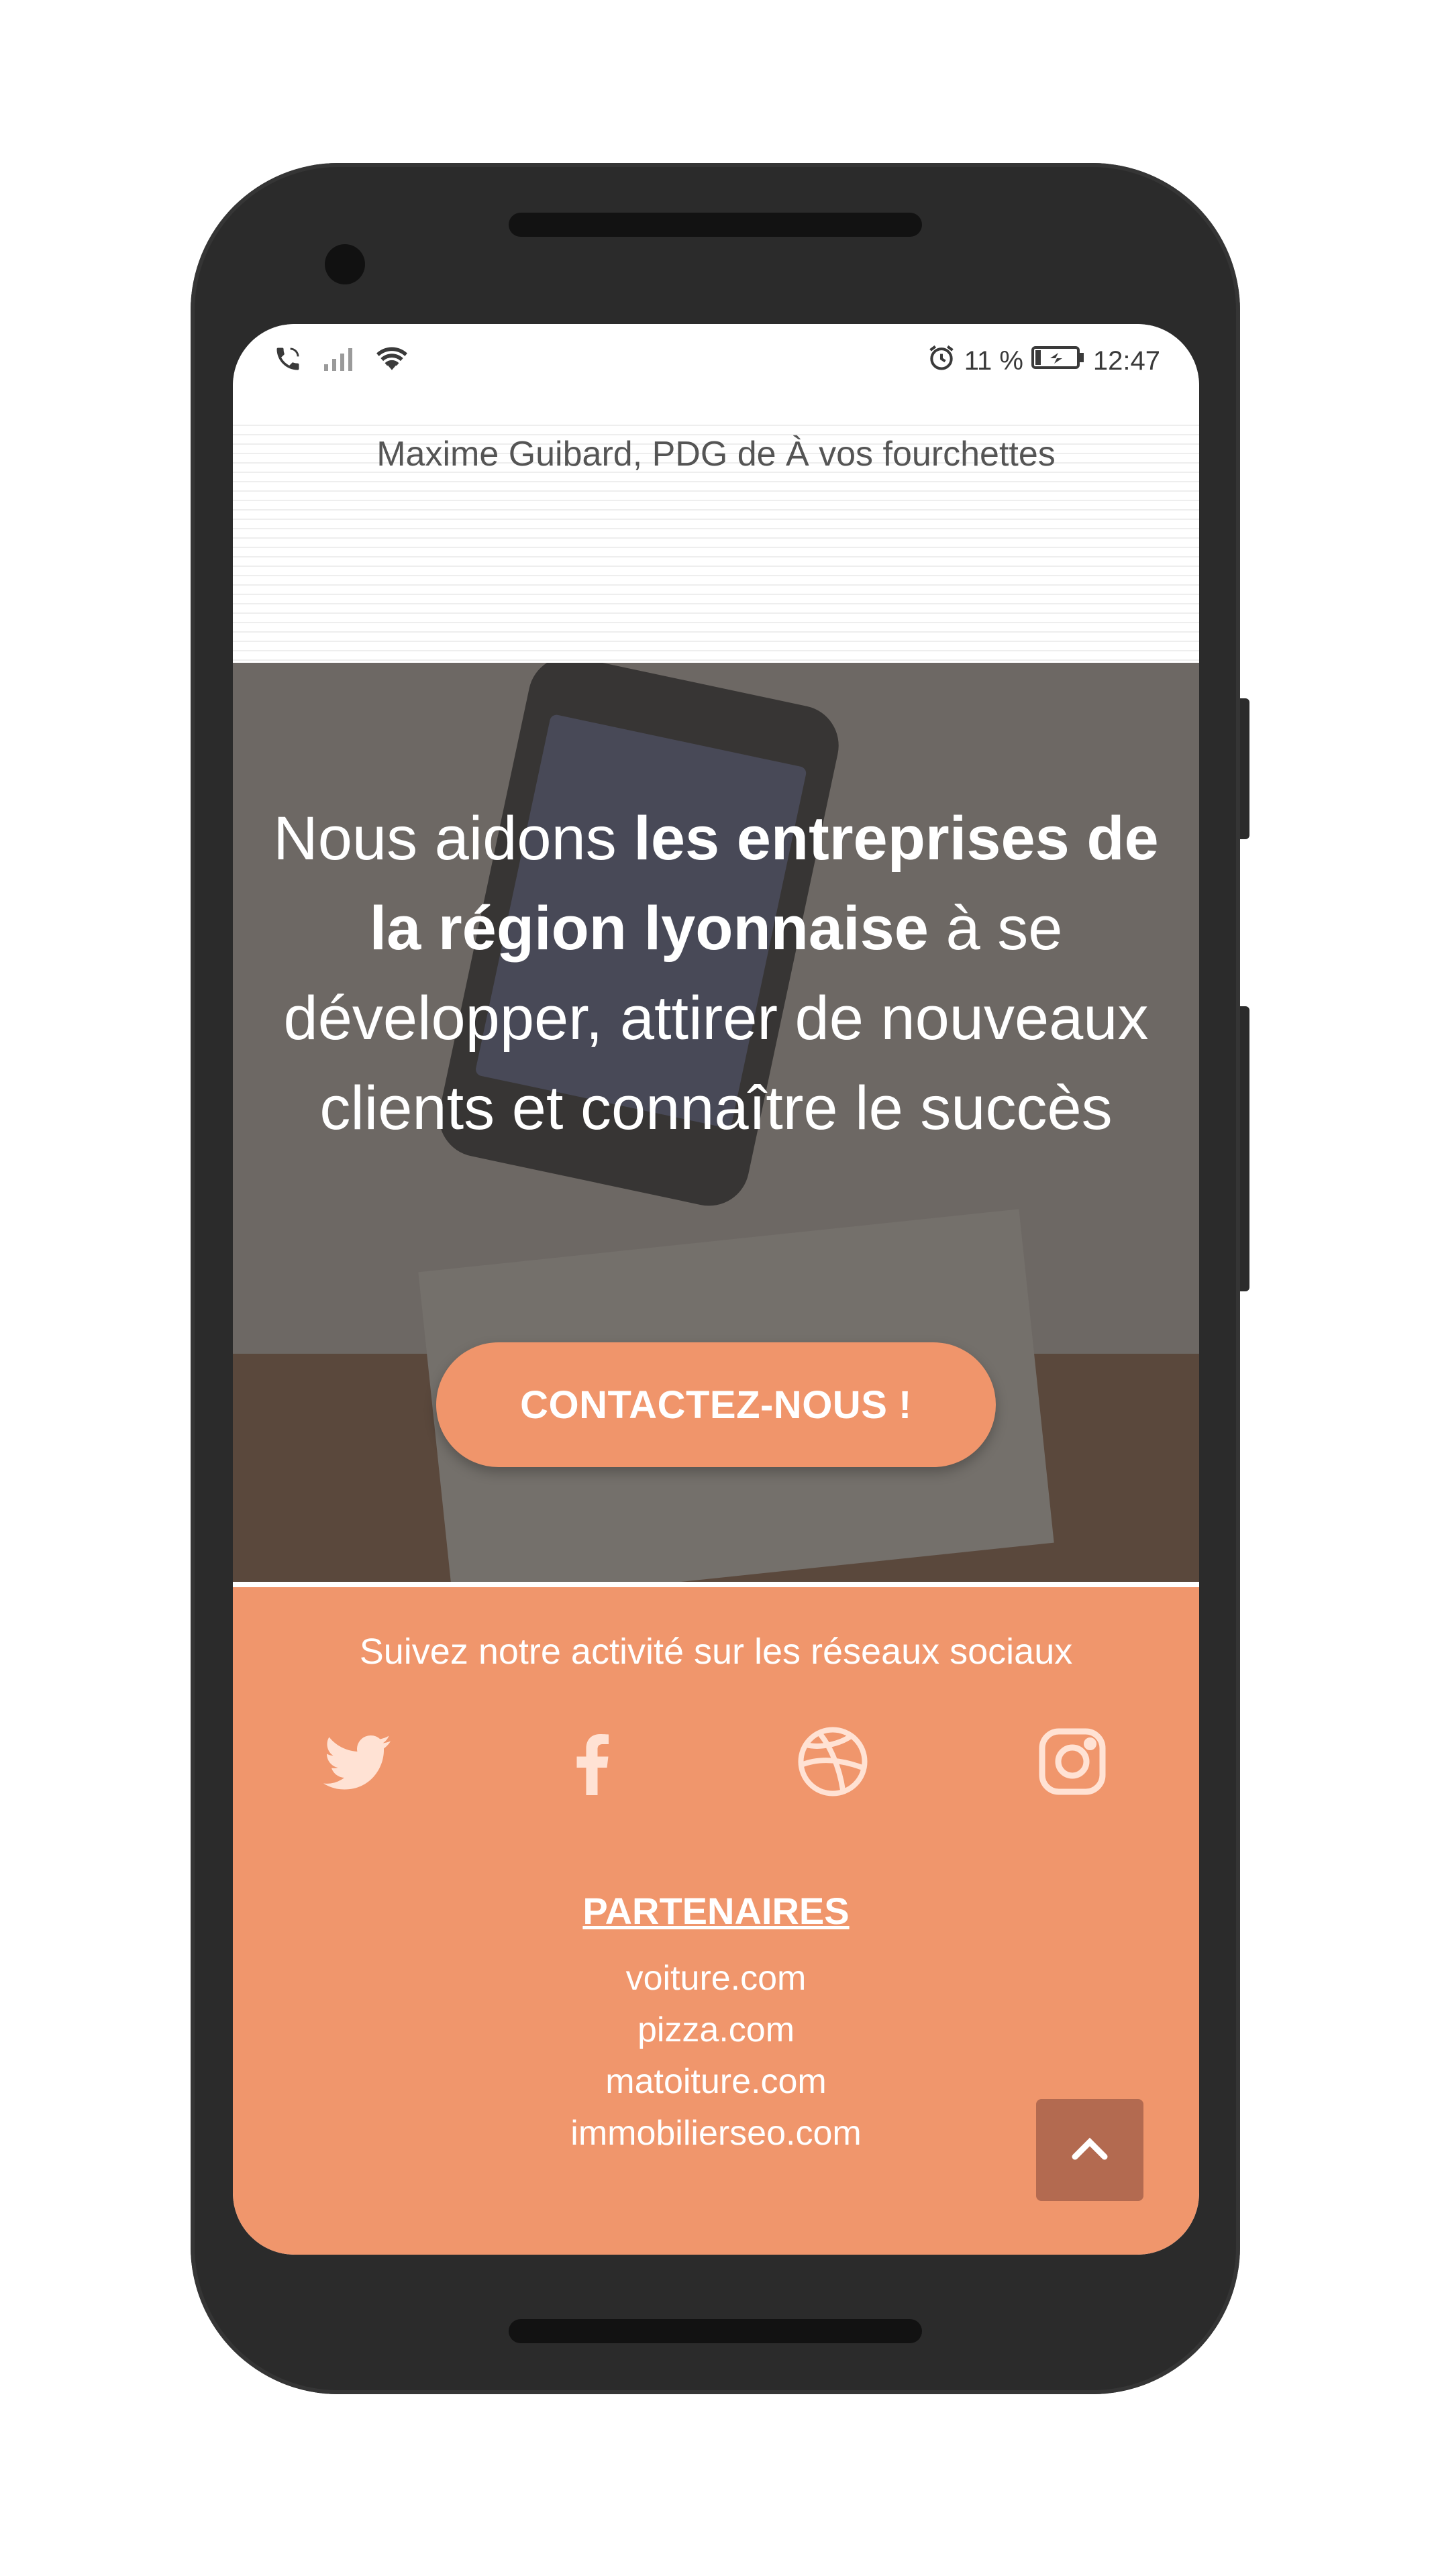 The height and width of the screenshot is (2576, 1432). Describe the element at coordinates (716, 1978) in the screenshot. I see `partner-link: voiture.com` at that location.